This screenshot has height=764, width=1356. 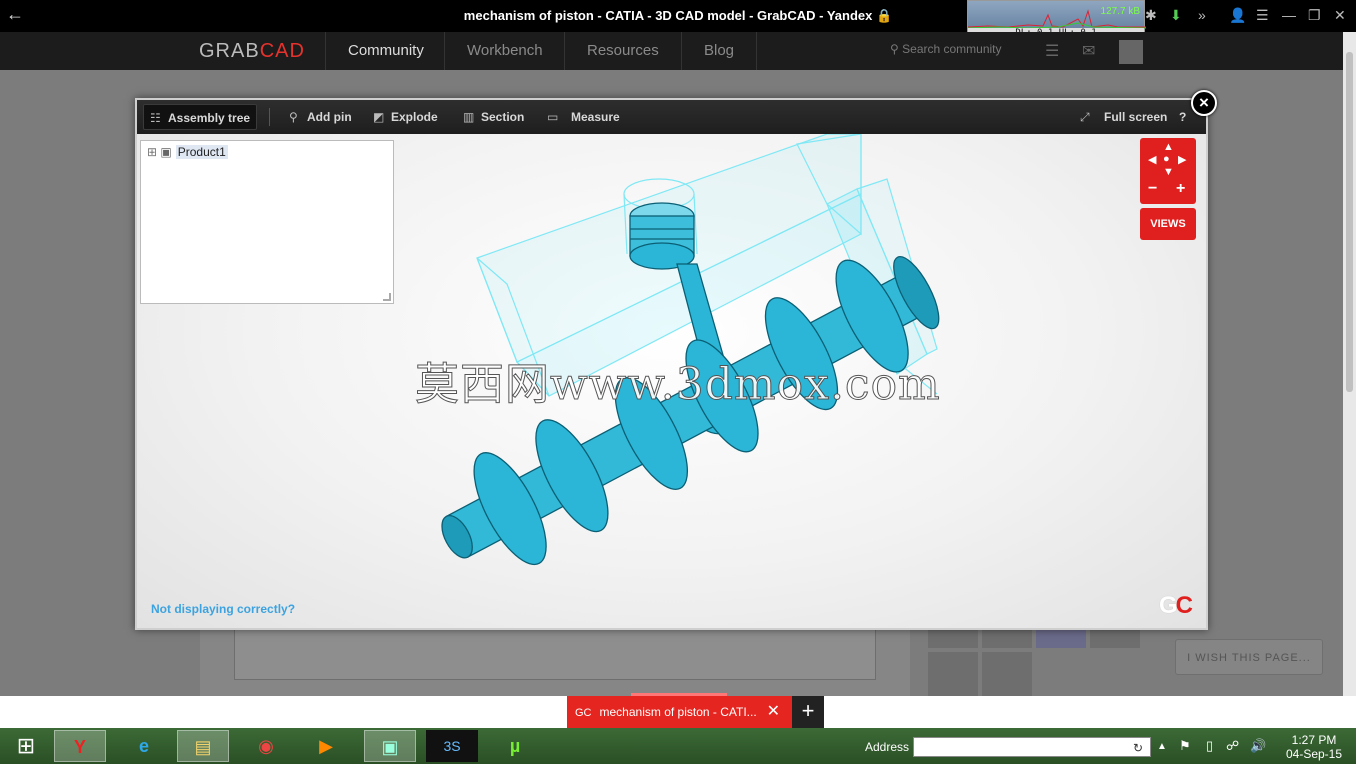 I want to click on close-viewer-button: ×, so click(x=1204, y=103).